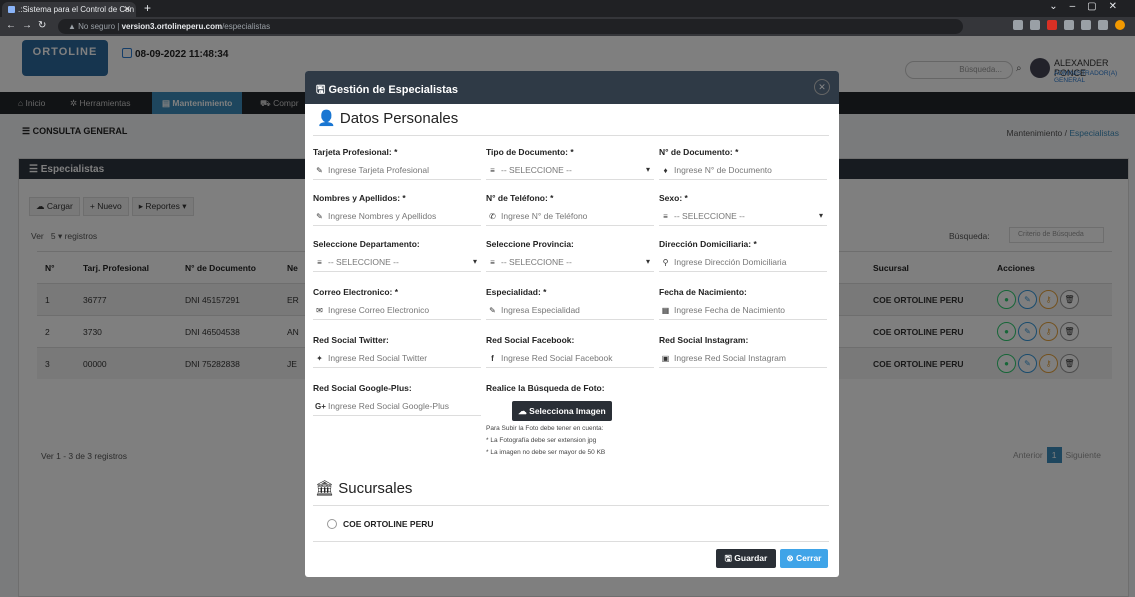 The width and height of the screenshot is (1135, 597). Describe the element at coordinates (541, 440) in the screenshot. I see `photo-hint: * La Fotografía debe ser extension jpg` at that location.